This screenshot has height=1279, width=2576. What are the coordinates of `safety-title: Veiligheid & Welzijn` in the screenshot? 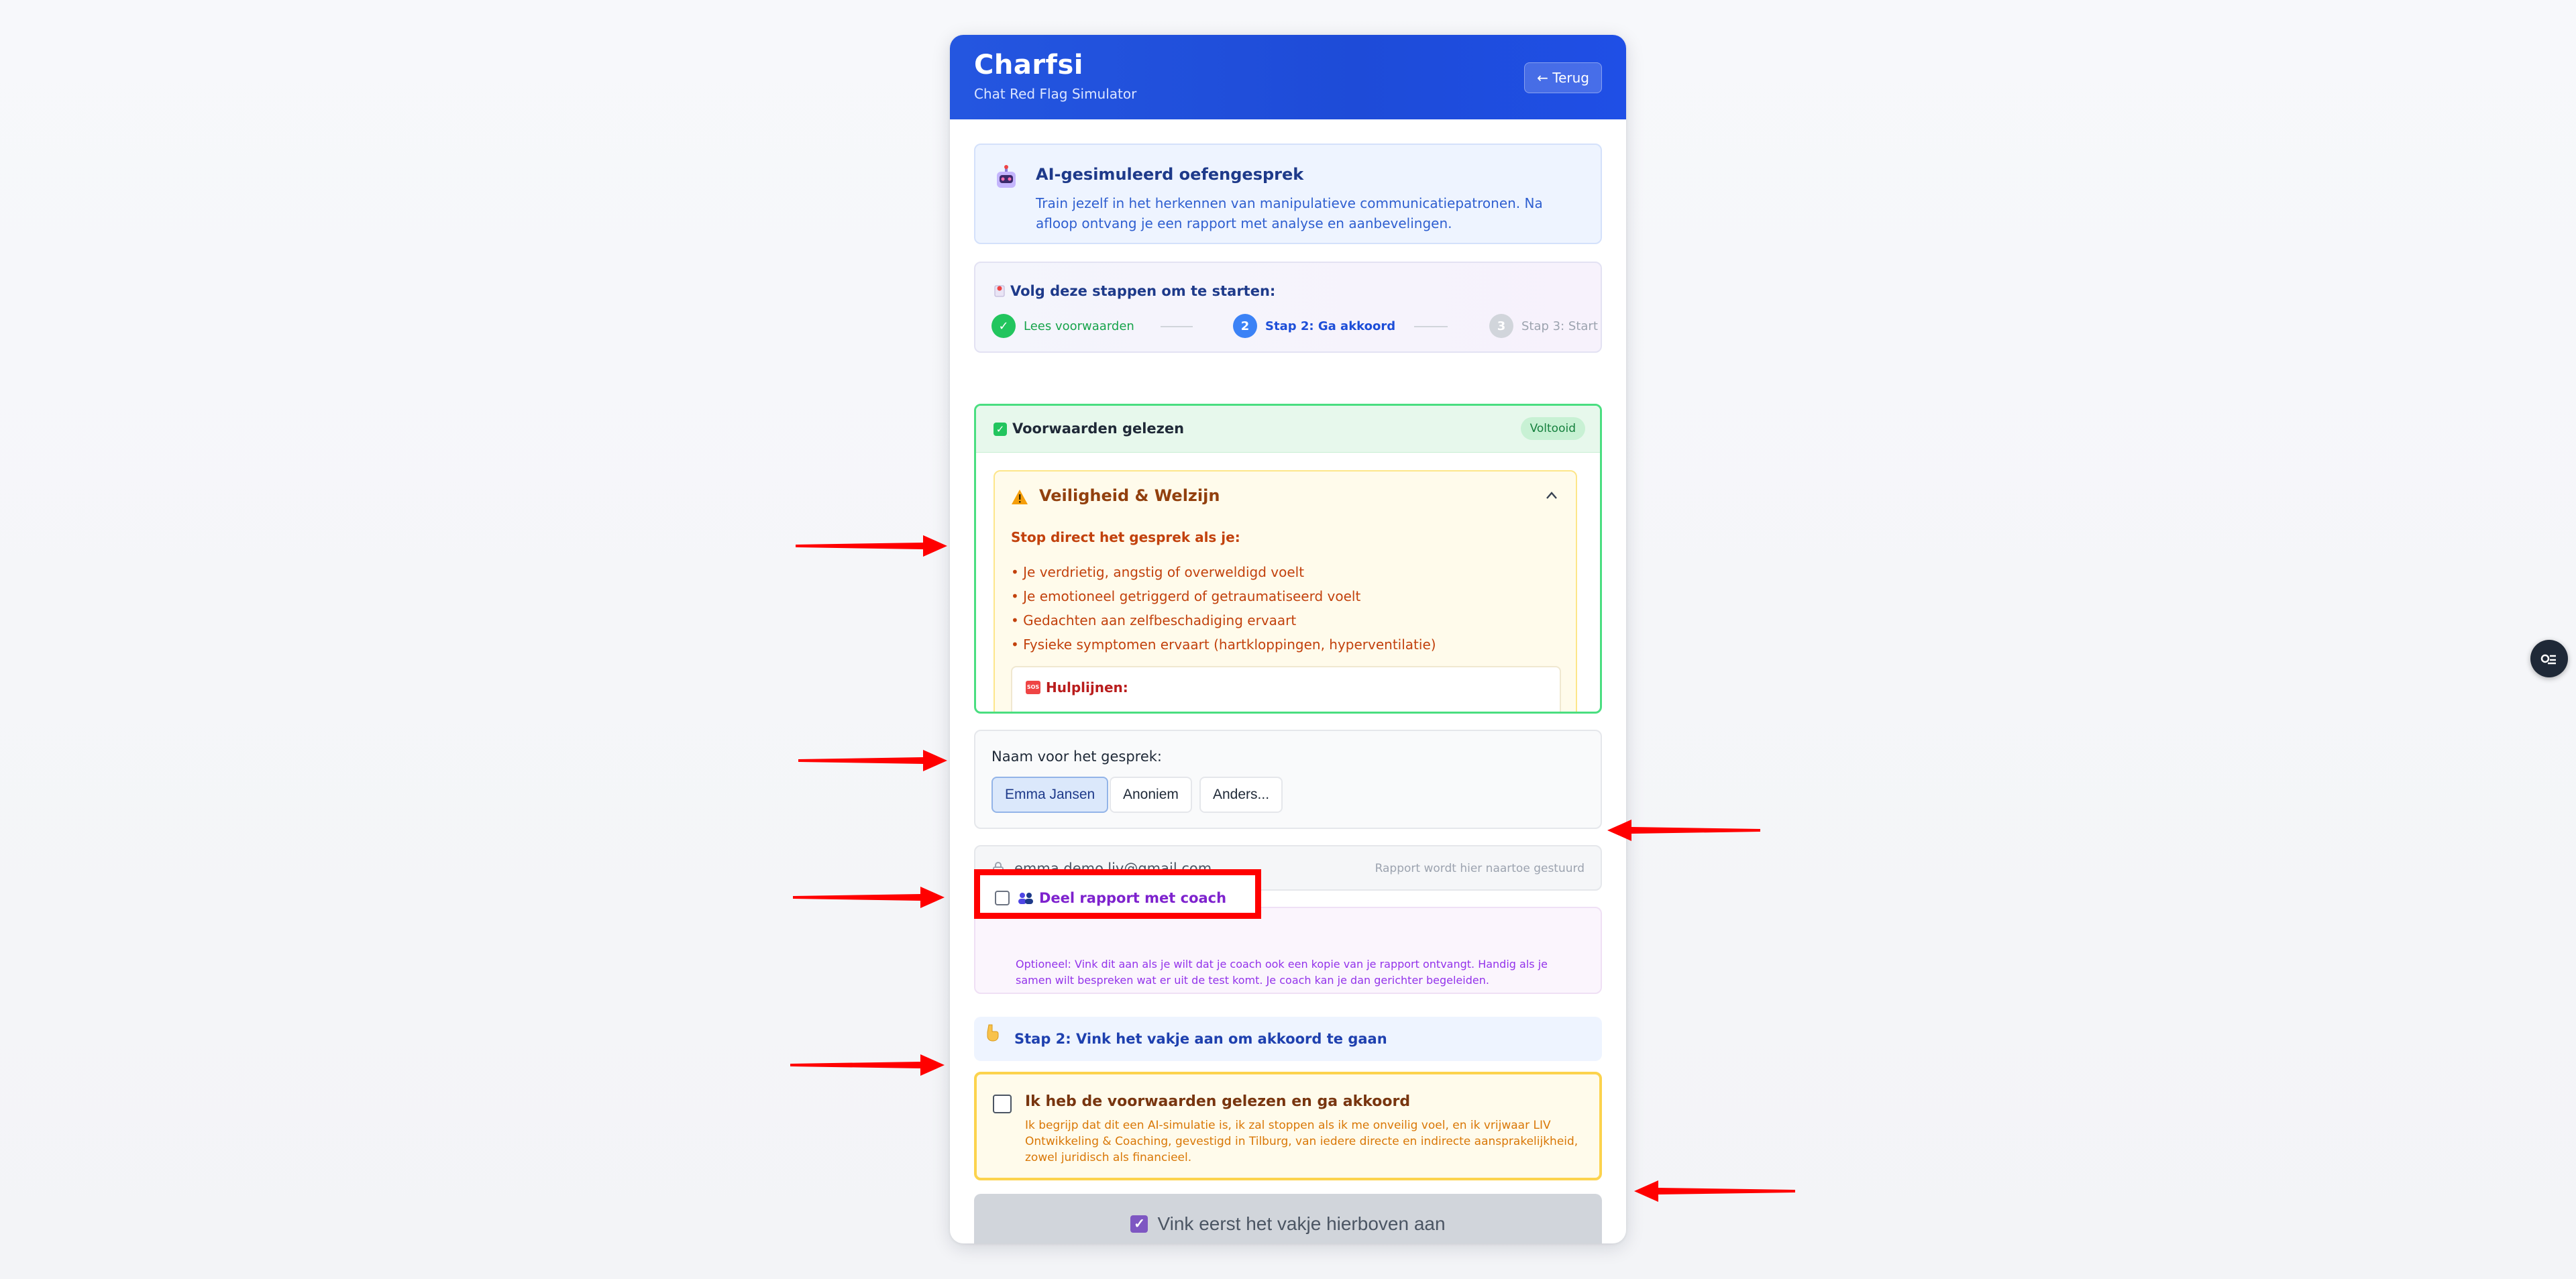 It's located at (1129, 496).